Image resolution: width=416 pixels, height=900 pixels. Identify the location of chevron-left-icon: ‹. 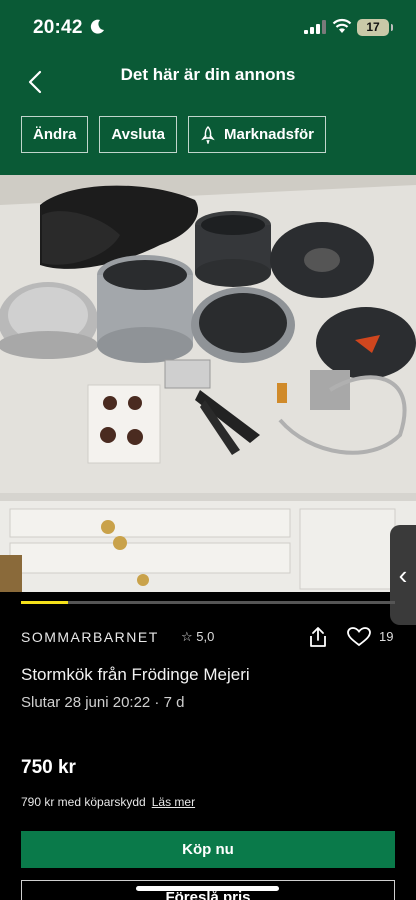
(403, 574).